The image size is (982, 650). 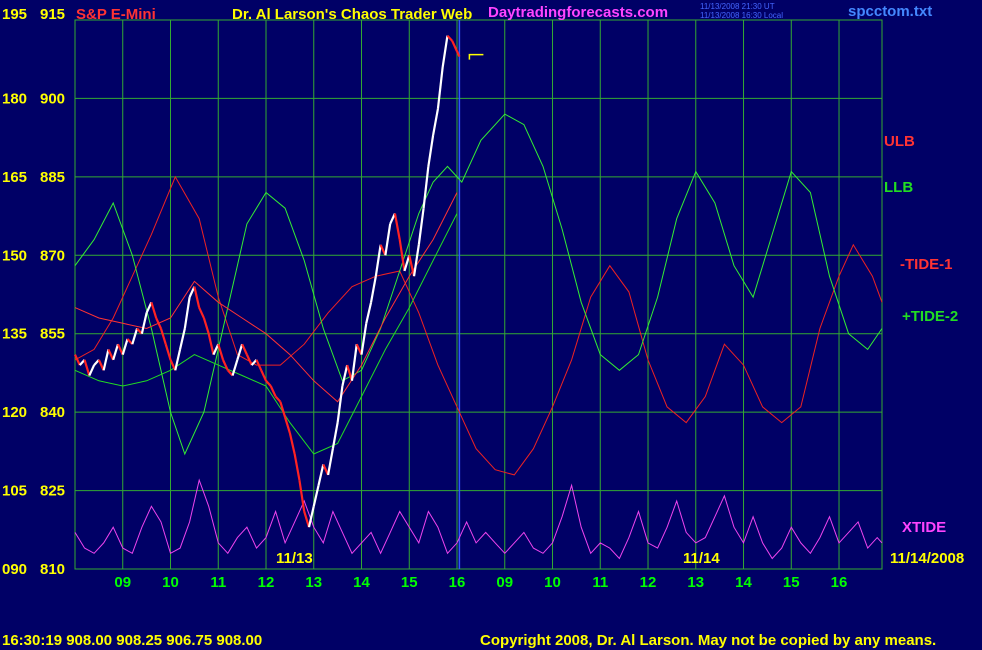 I want to click on timestamp-local: 11/13/2008 16:30 Local, so click(x=741, y=15).